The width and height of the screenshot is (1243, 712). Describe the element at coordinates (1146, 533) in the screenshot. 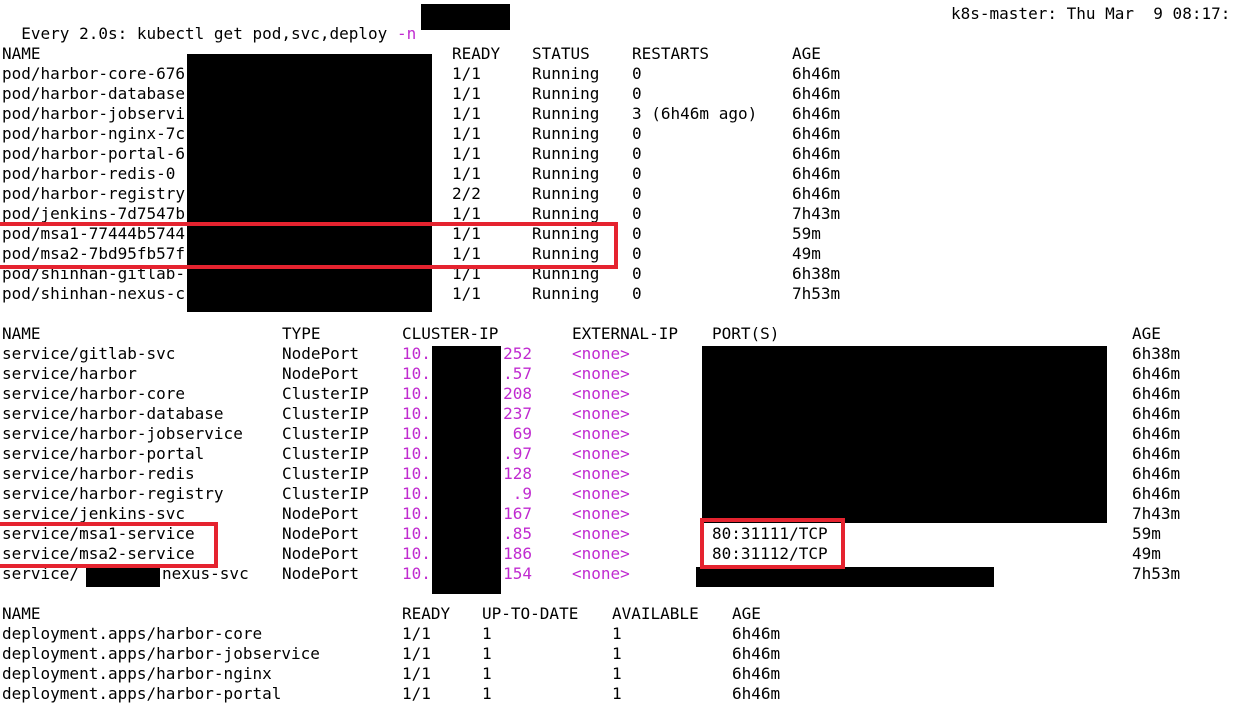

I see `service-age: 59m` at that location.